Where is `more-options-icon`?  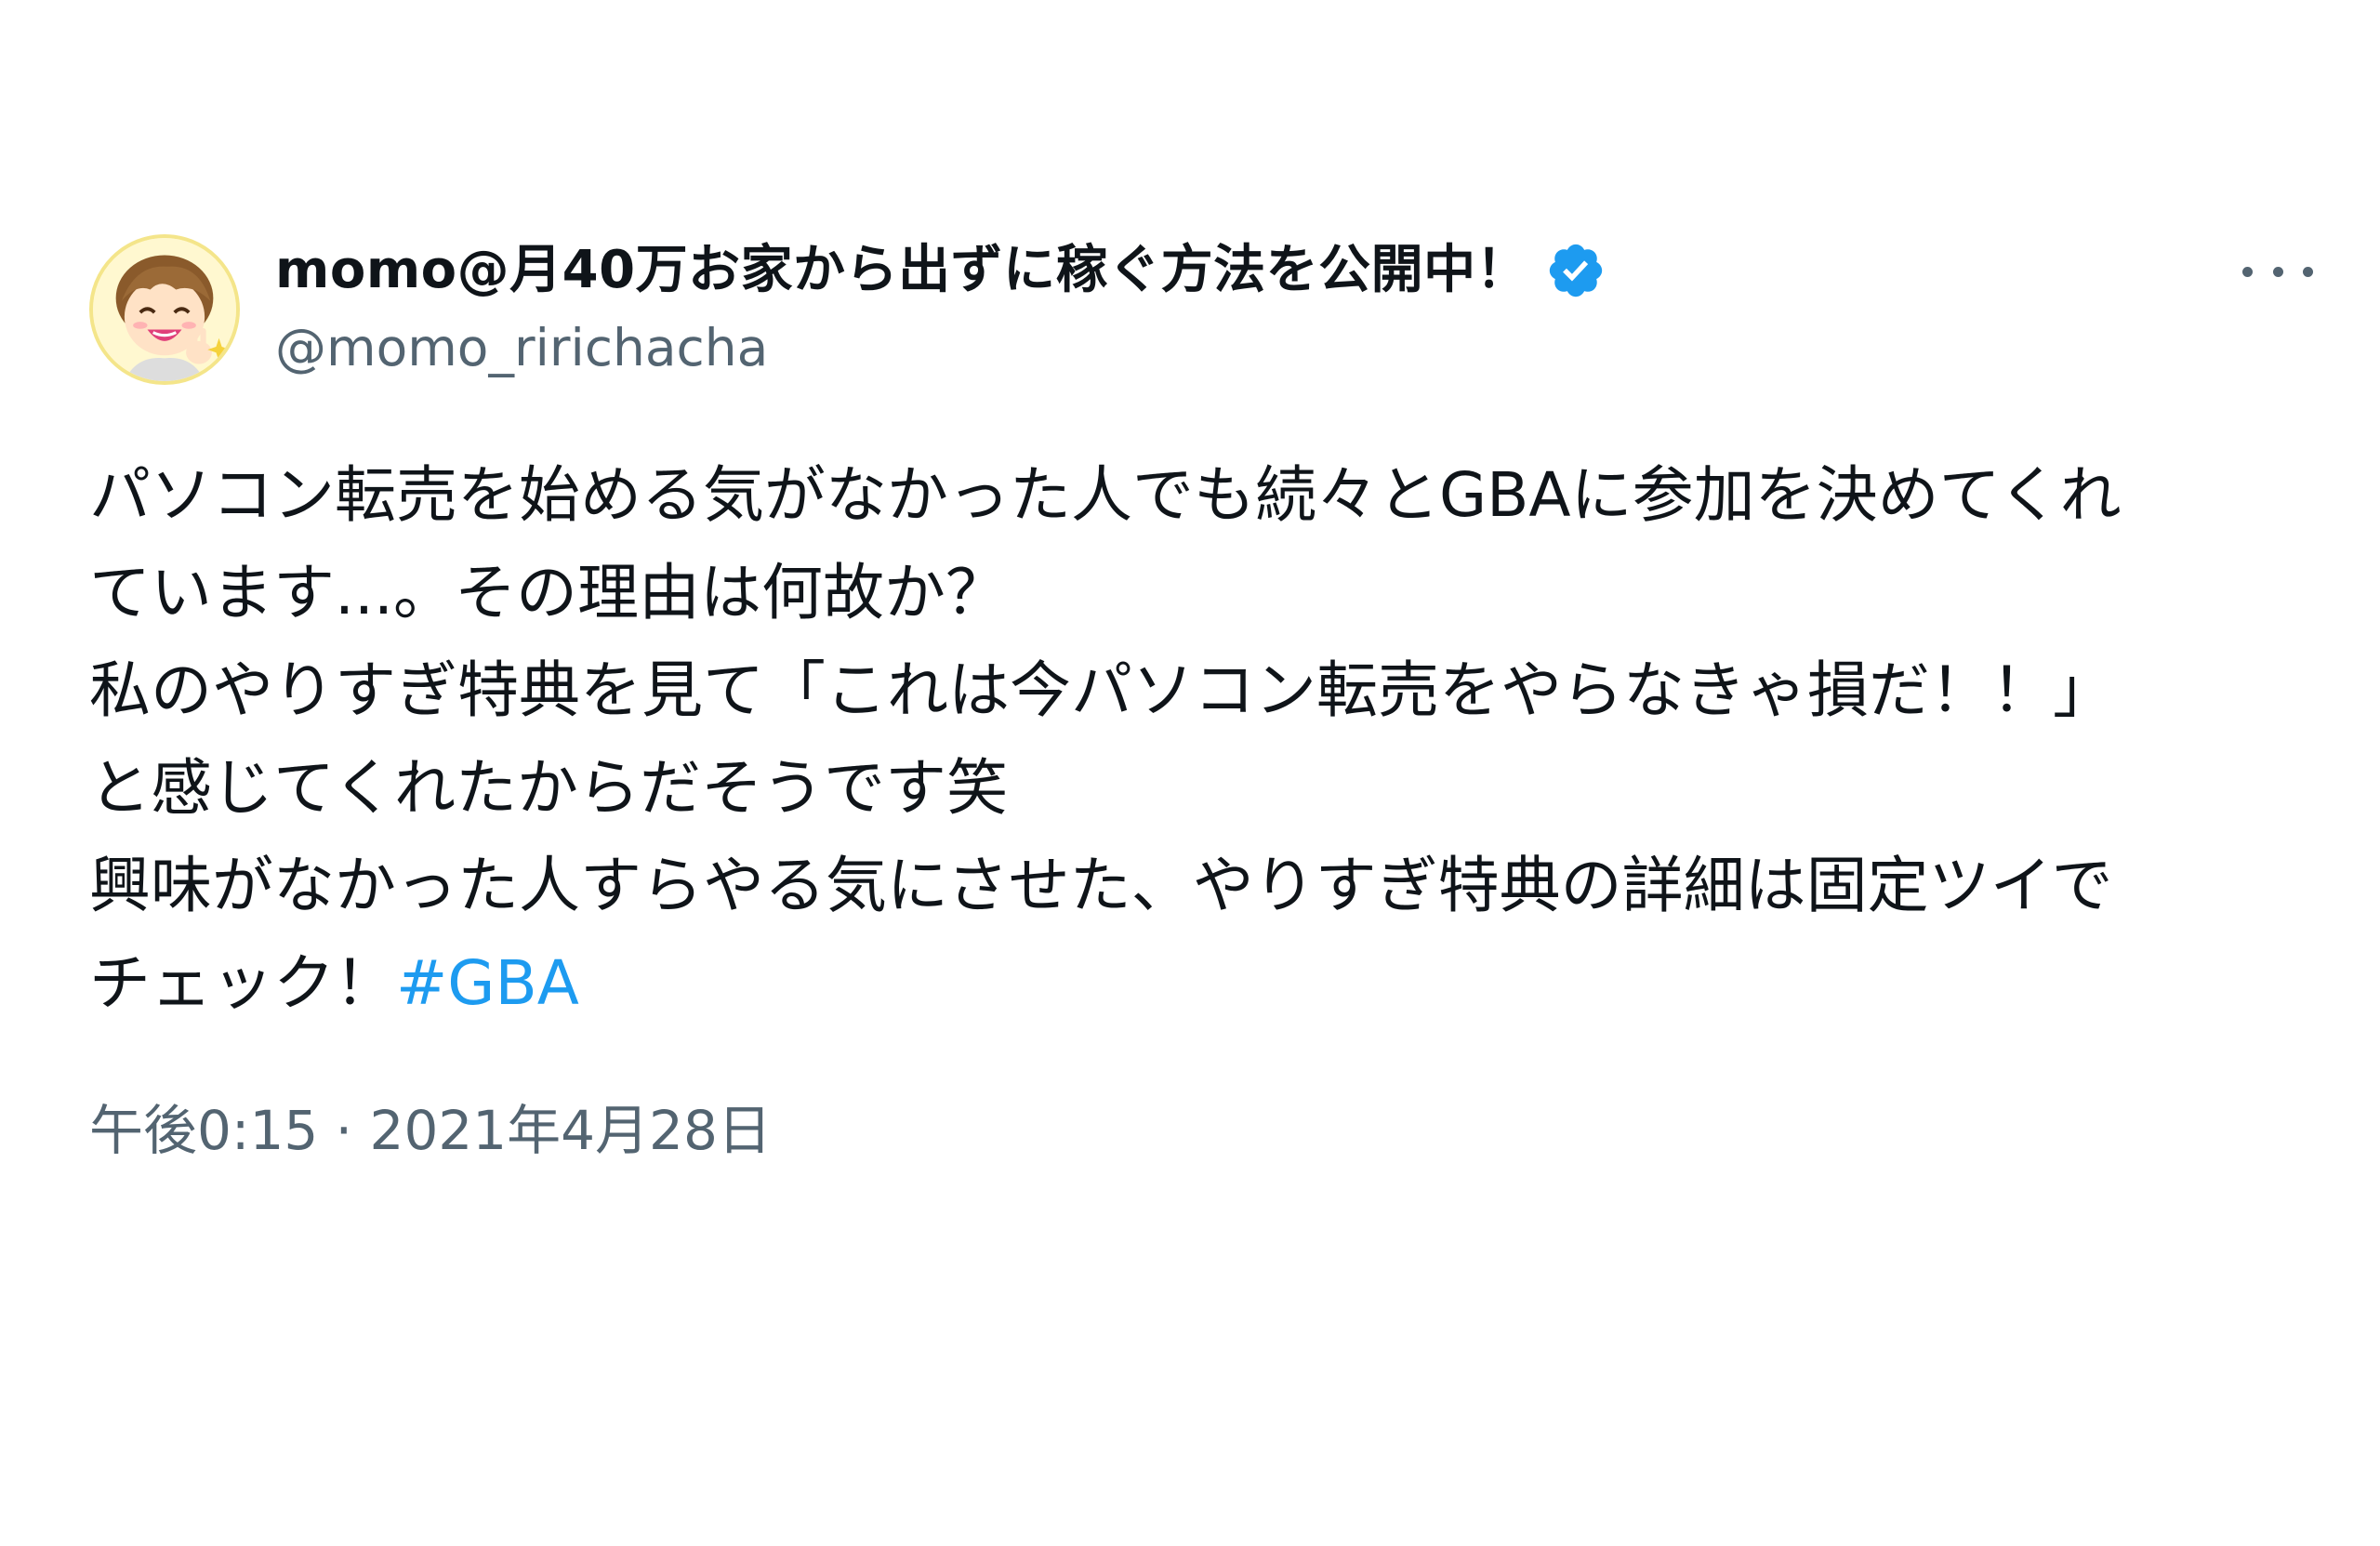 more-options-icon is located at coordinates (2277, 271).